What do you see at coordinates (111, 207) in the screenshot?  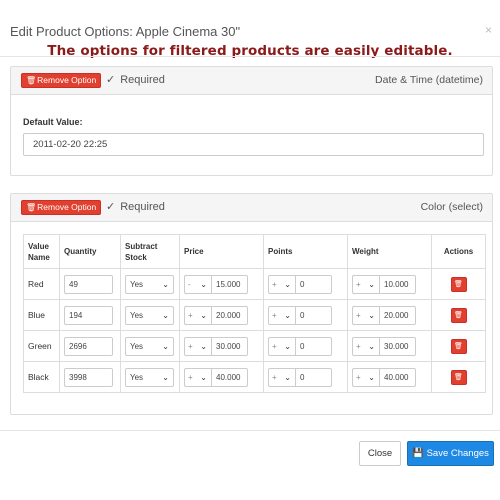 I see `check-icon: ✓` at bounding box center [111, 207].